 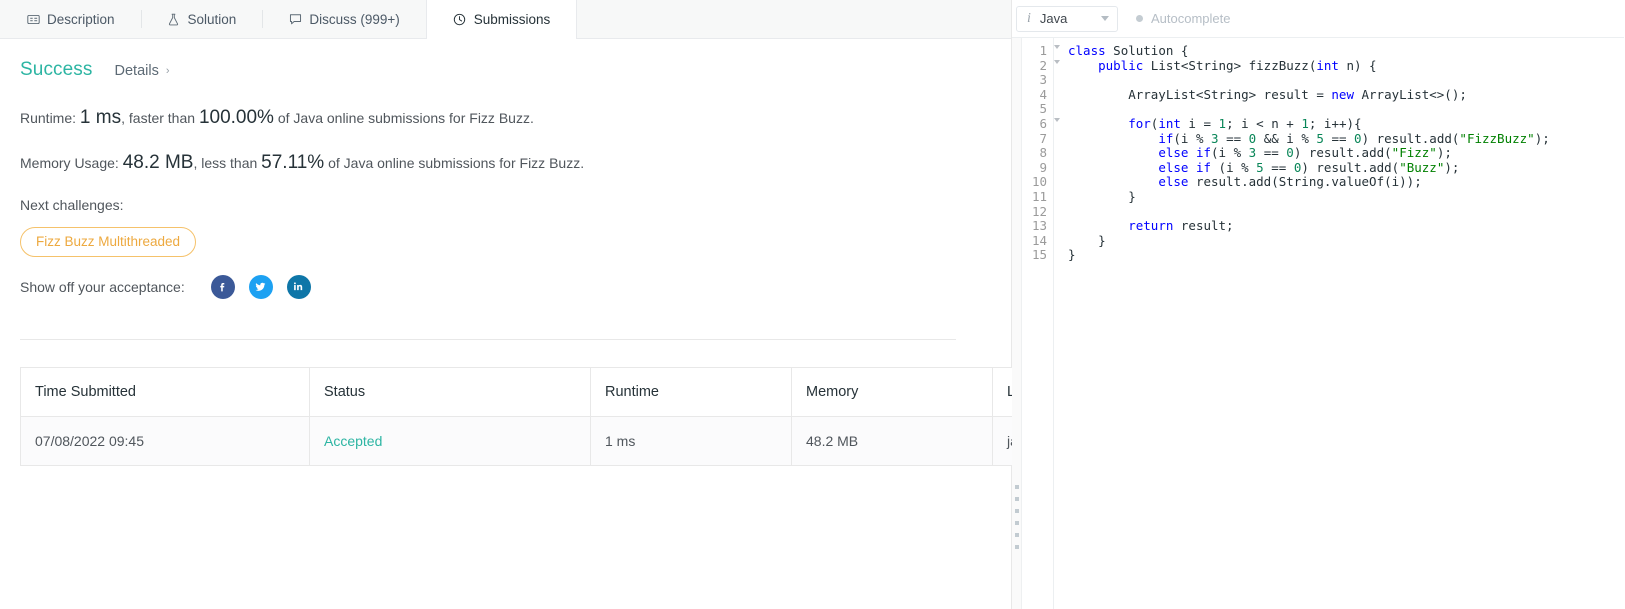 I want to click on code-line: else result.add(String.valueOf(i));, so click(x=1290, y=182).